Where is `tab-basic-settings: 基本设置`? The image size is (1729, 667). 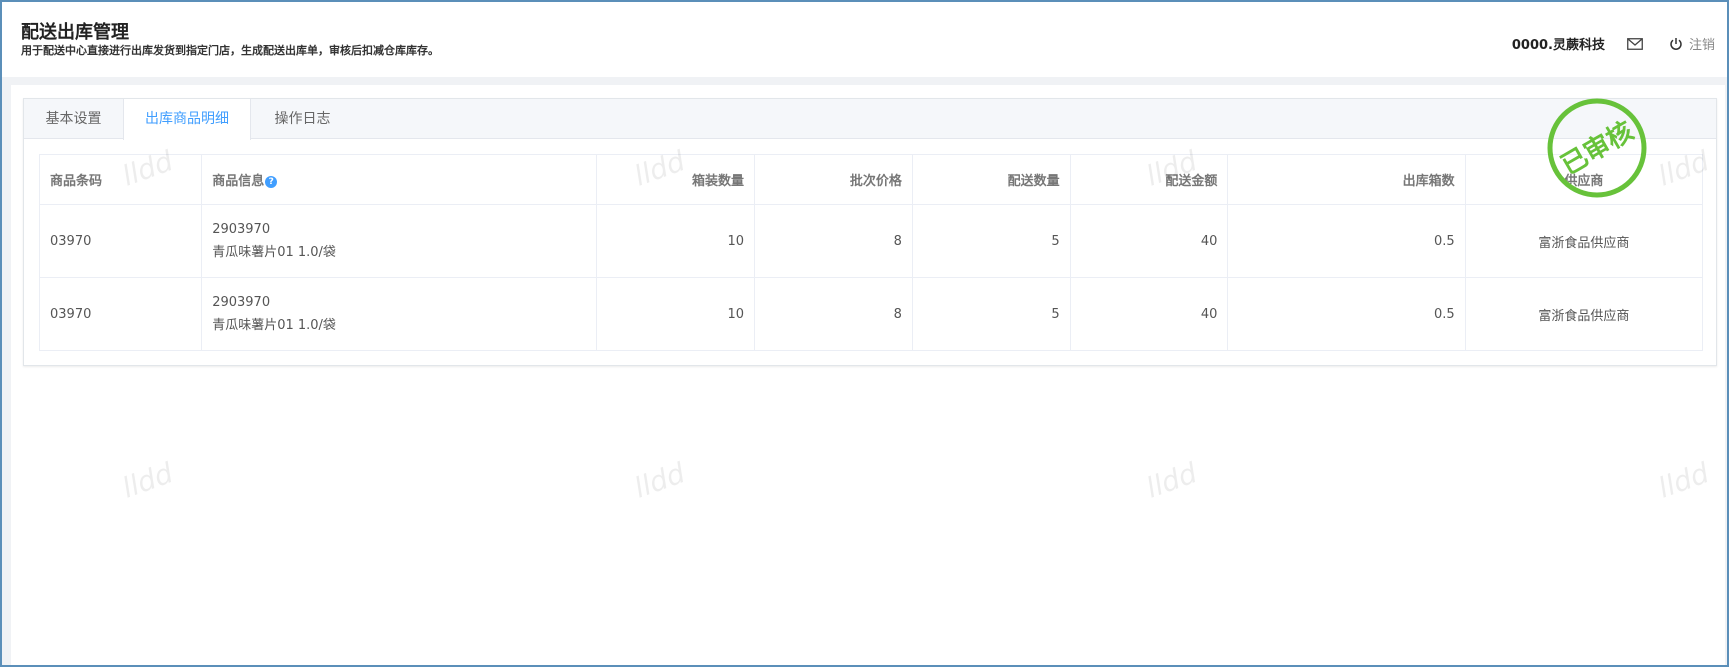 tab-basic-settings: 基本设置 is located at coordinates (73, 119).